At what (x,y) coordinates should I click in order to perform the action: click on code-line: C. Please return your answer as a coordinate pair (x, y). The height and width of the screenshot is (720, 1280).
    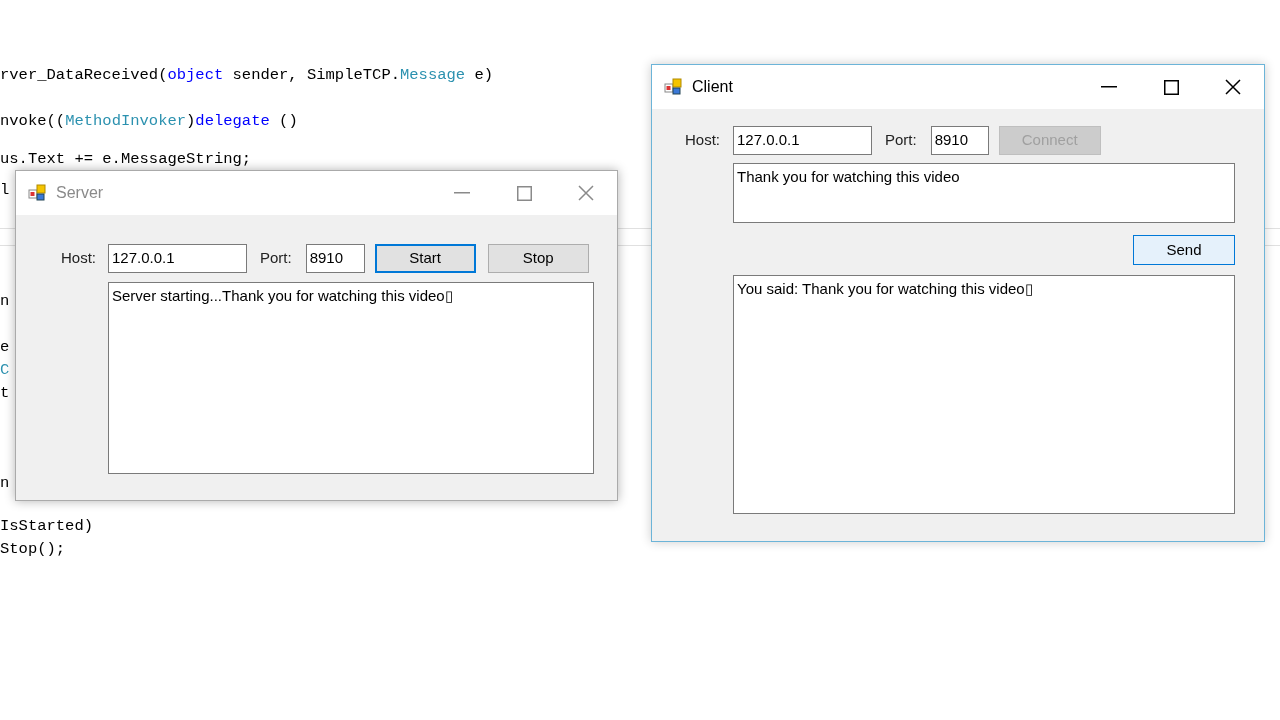
    Looking at the image, I should click on (5, 370).